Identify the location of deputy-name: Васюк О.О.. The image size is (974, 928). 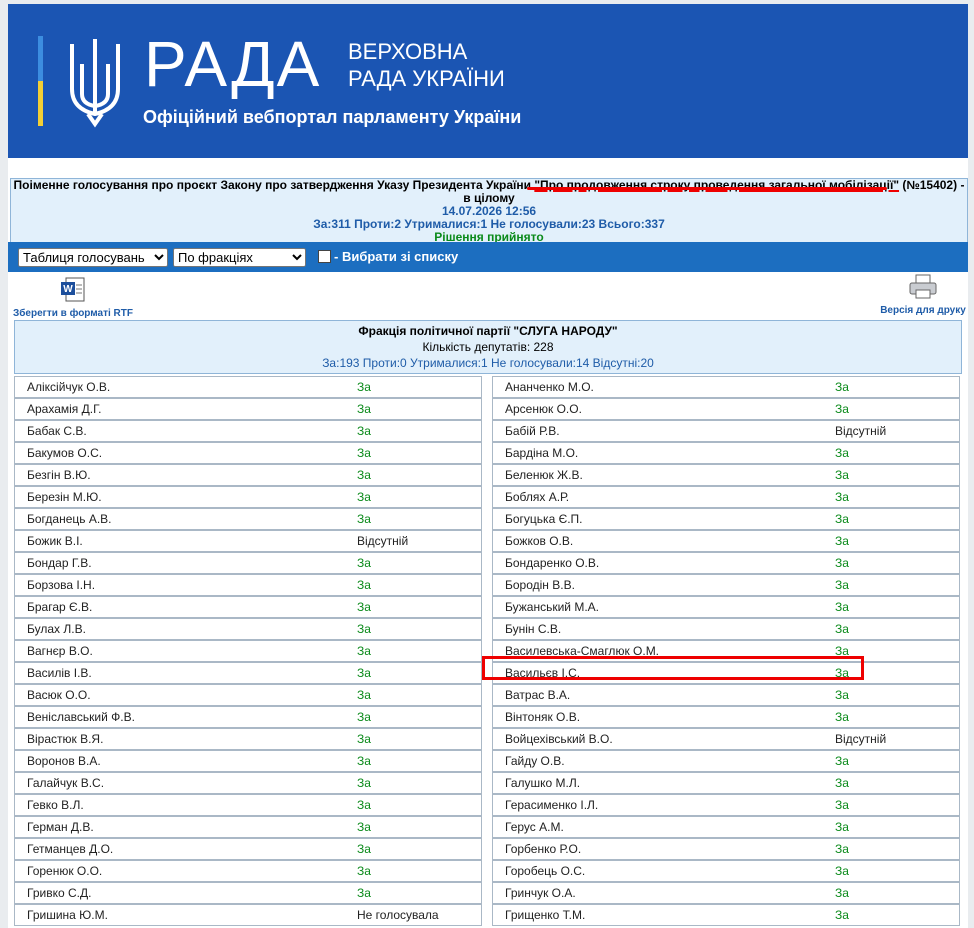
(59, 695).